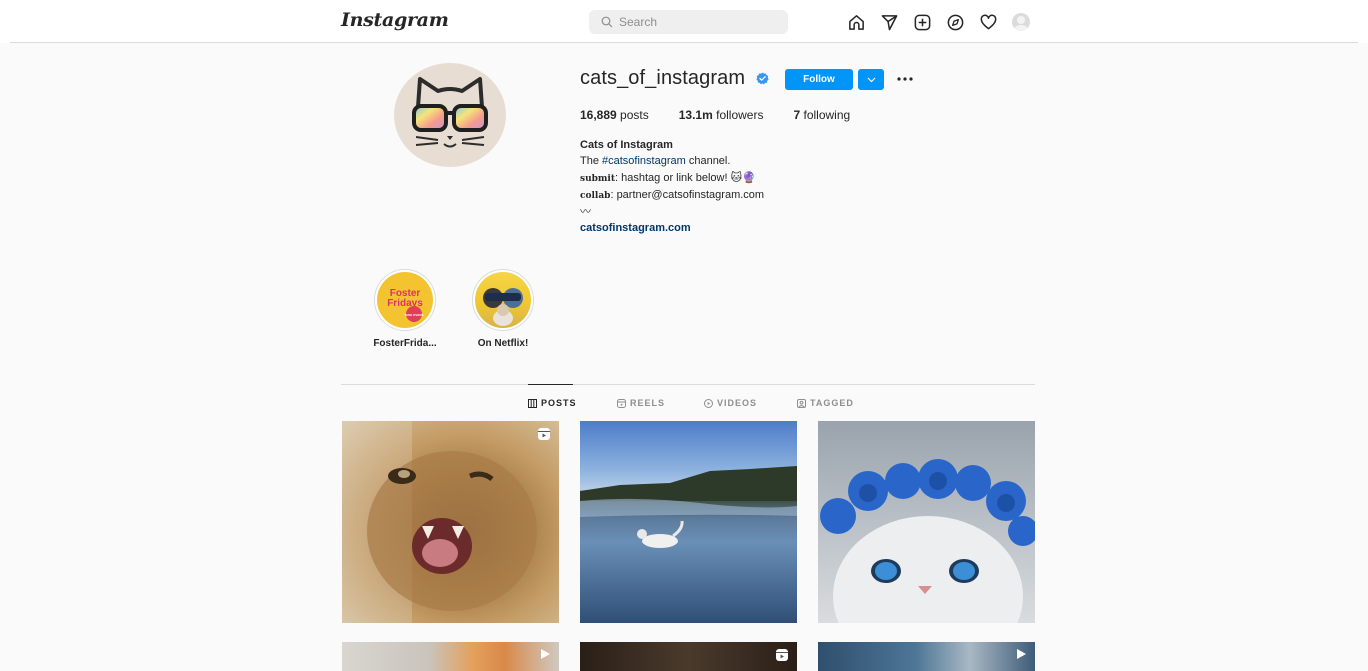  What do you see at coordinates (922, 22) in the screenshot?
I see `new-post-icon` at bounding box center [922, 22].